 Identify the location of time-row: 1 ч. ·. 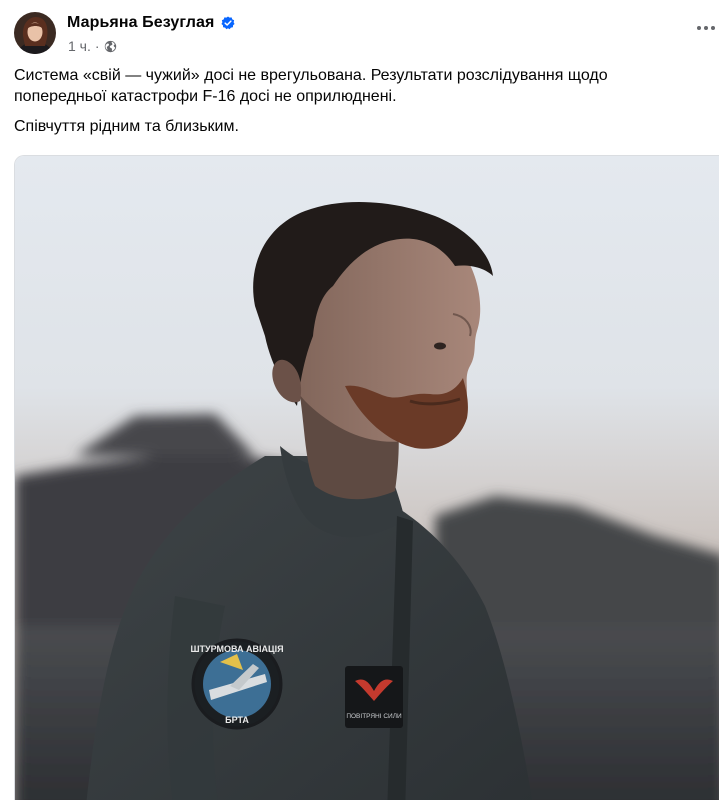
(151, 46).